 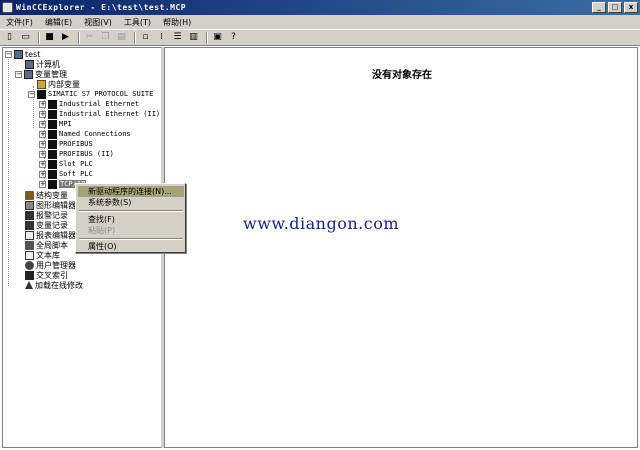 I want to click on tree-item-channel-unit: + Slot PLC, so click(x=66, y=164).